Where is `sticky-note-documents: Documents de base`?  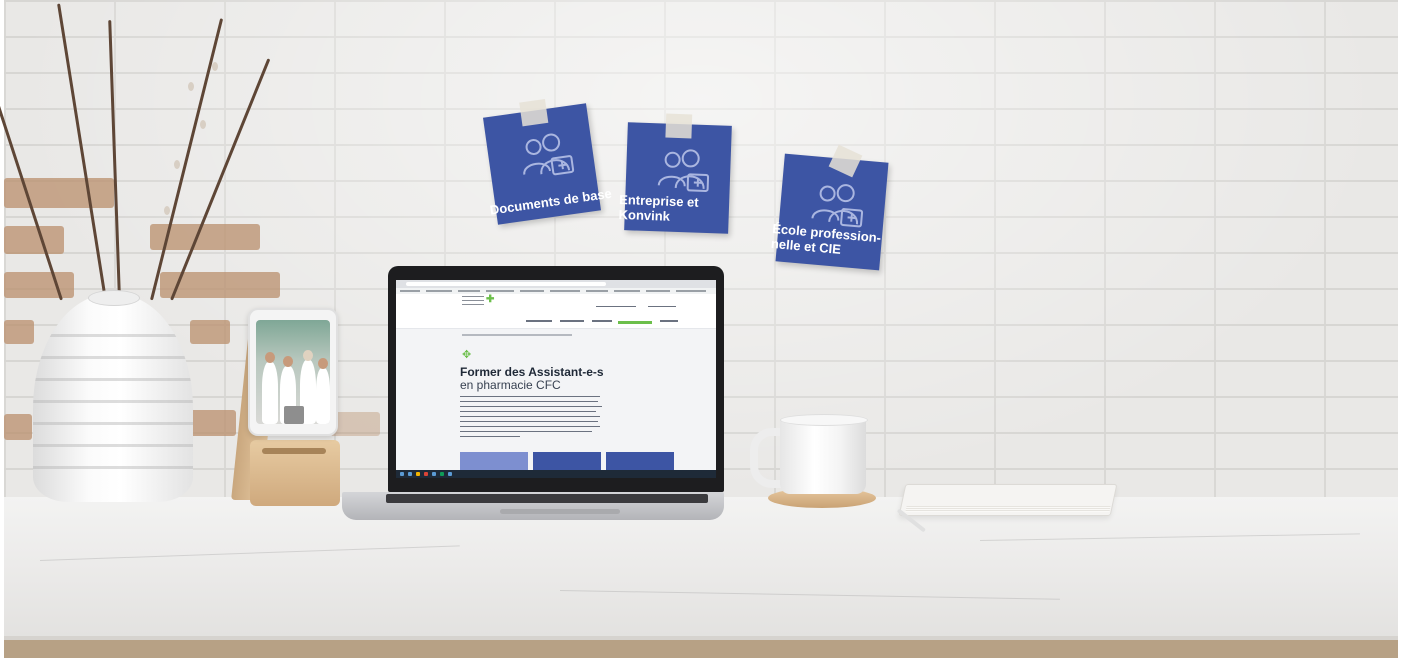 sticky-note-documents: Documents de base is located at coordinates (547, 161).